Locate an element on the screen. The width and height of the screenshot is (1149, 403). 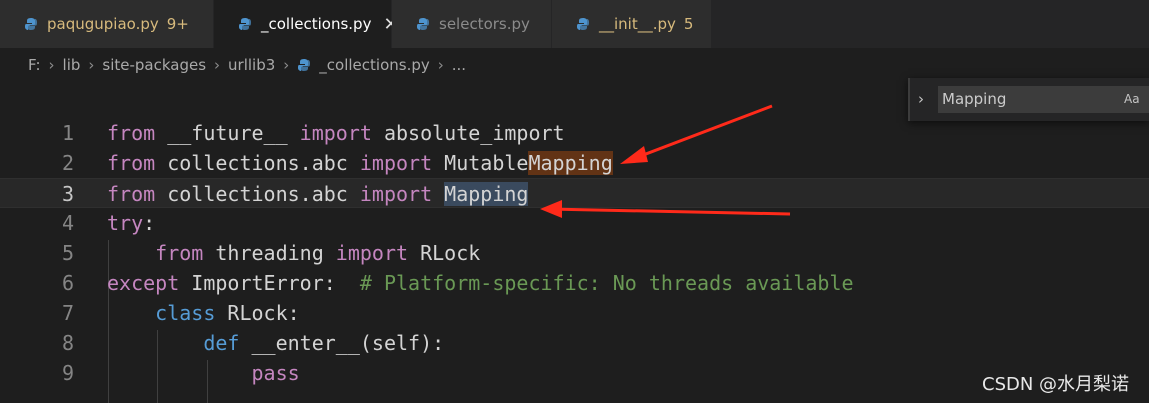
watermark: CSDN @水月梨诺 is located at coordinates (1056, 384).